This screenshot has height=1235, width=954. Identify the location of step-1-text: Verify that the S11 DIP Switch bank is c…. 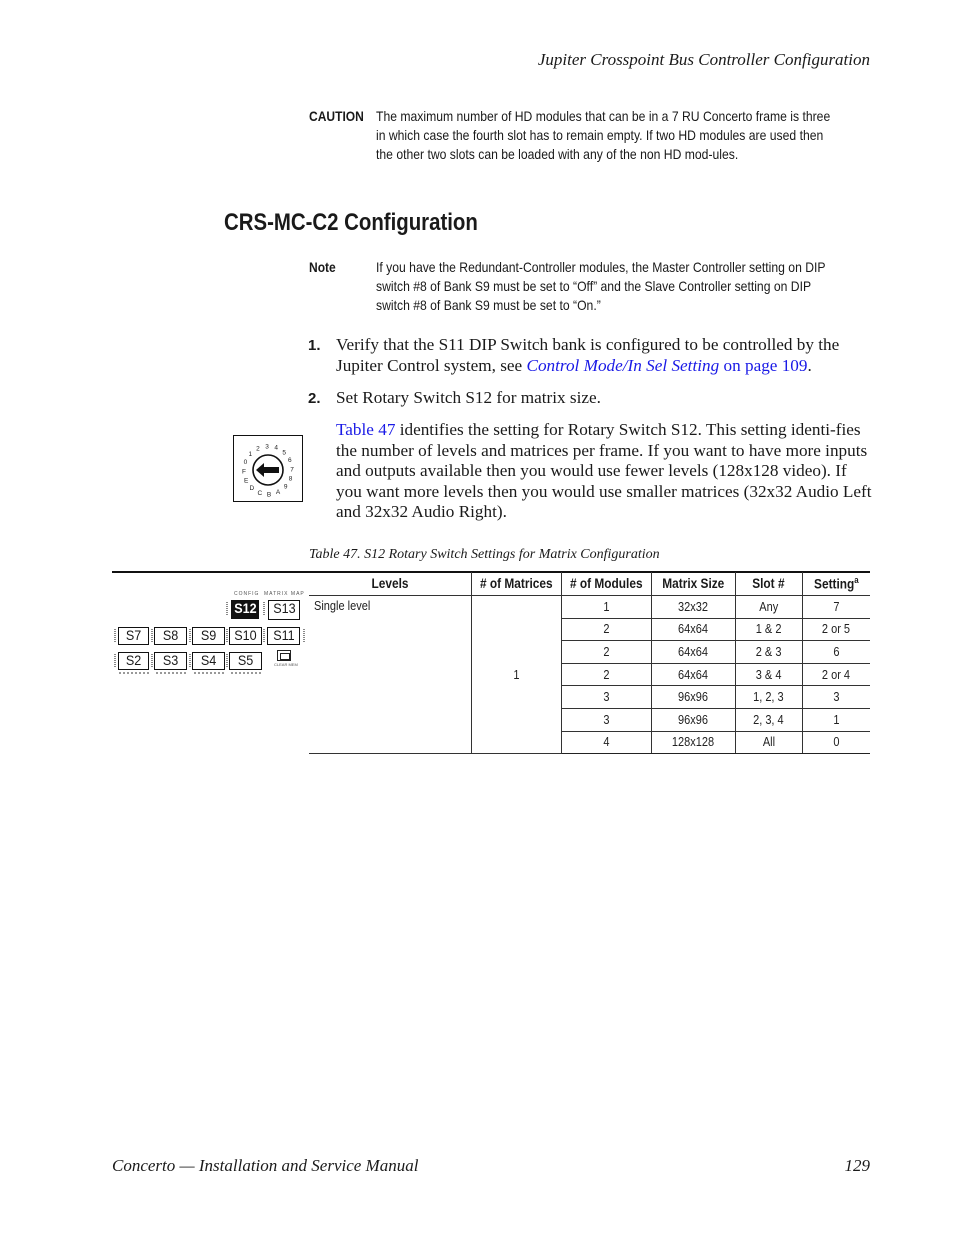
(606, 355).